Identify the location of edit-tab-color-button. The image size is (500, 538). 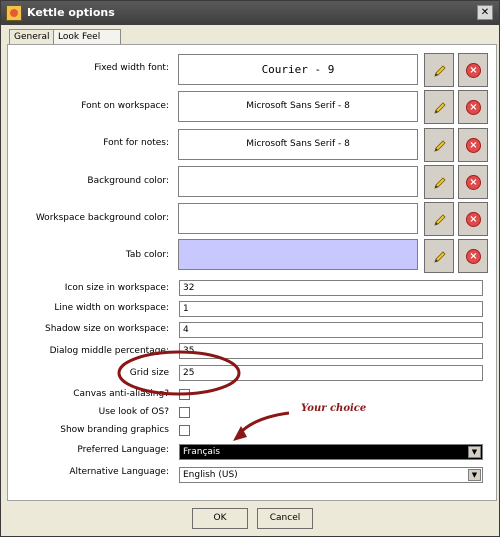
(439, 256).